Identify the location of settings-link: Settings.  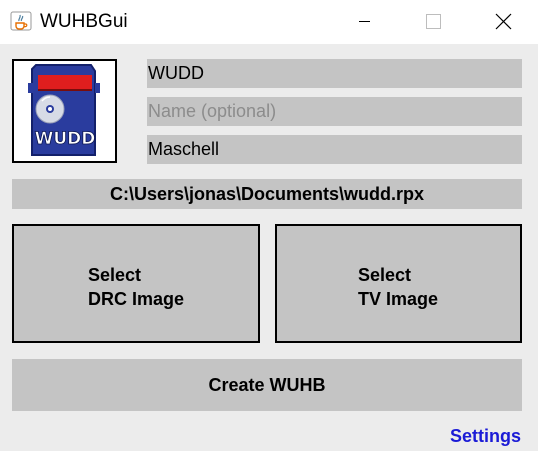
(485, 436).